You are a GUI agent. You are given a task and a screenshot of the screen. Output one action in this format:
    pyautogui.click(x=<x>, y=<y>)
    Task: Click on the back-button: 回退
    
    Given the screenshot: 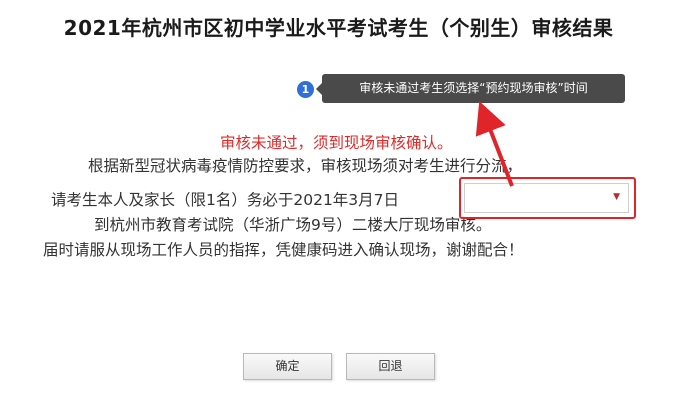 What is the action you would take?
    pyautogui.click(x=390, y=366)
    